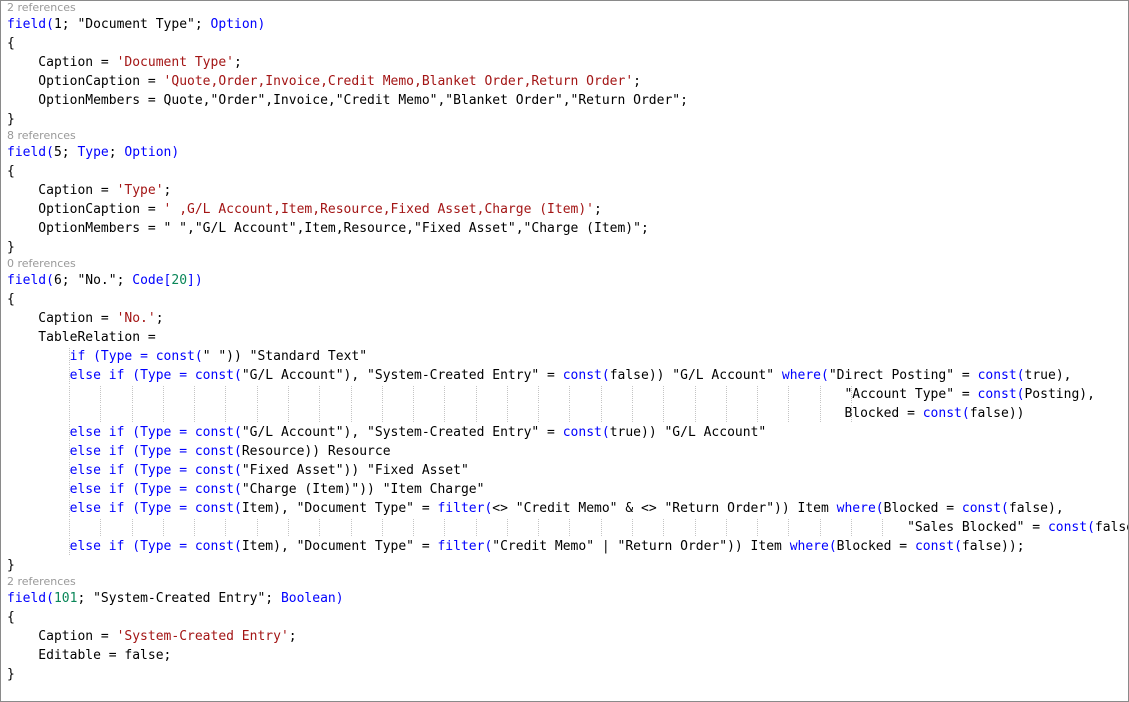  What do you see at coordinates (695, 375) in the screenshot?
I see `code-token-text: false)) "G/L Account"` at bounding box center [695, 375].